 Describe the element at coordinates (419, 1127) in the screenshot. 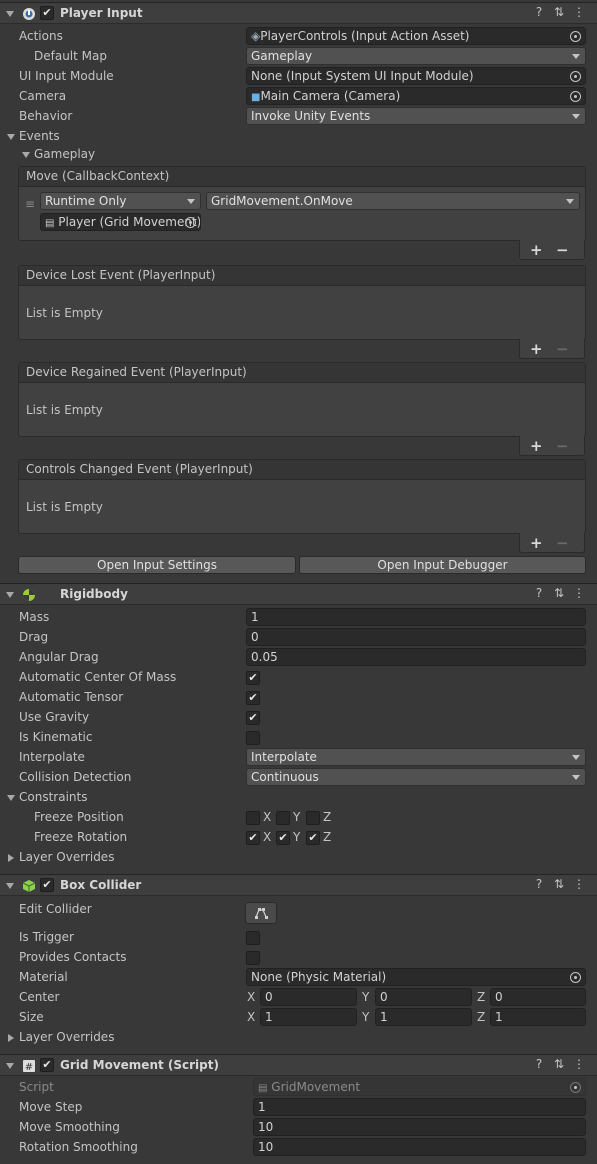

I see `move-smoothing-field: 10` at that location.